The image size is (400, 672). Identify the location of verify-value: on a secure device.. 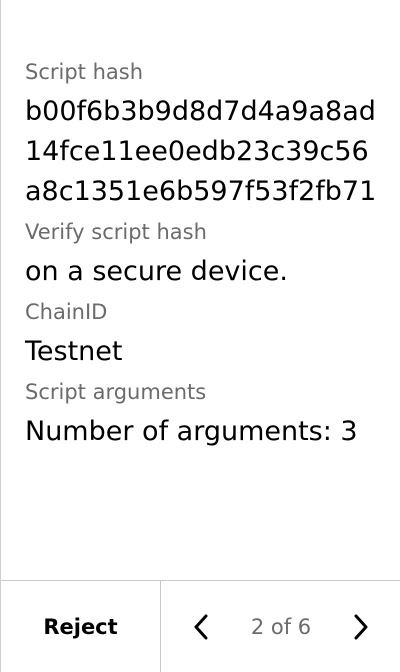
(156, 271).